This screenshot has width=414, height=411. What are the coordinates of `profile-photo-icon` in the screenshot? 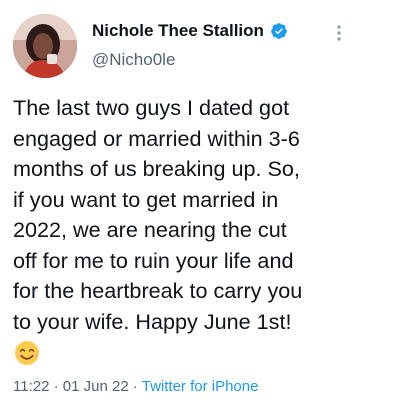 It's located at (45, 46).